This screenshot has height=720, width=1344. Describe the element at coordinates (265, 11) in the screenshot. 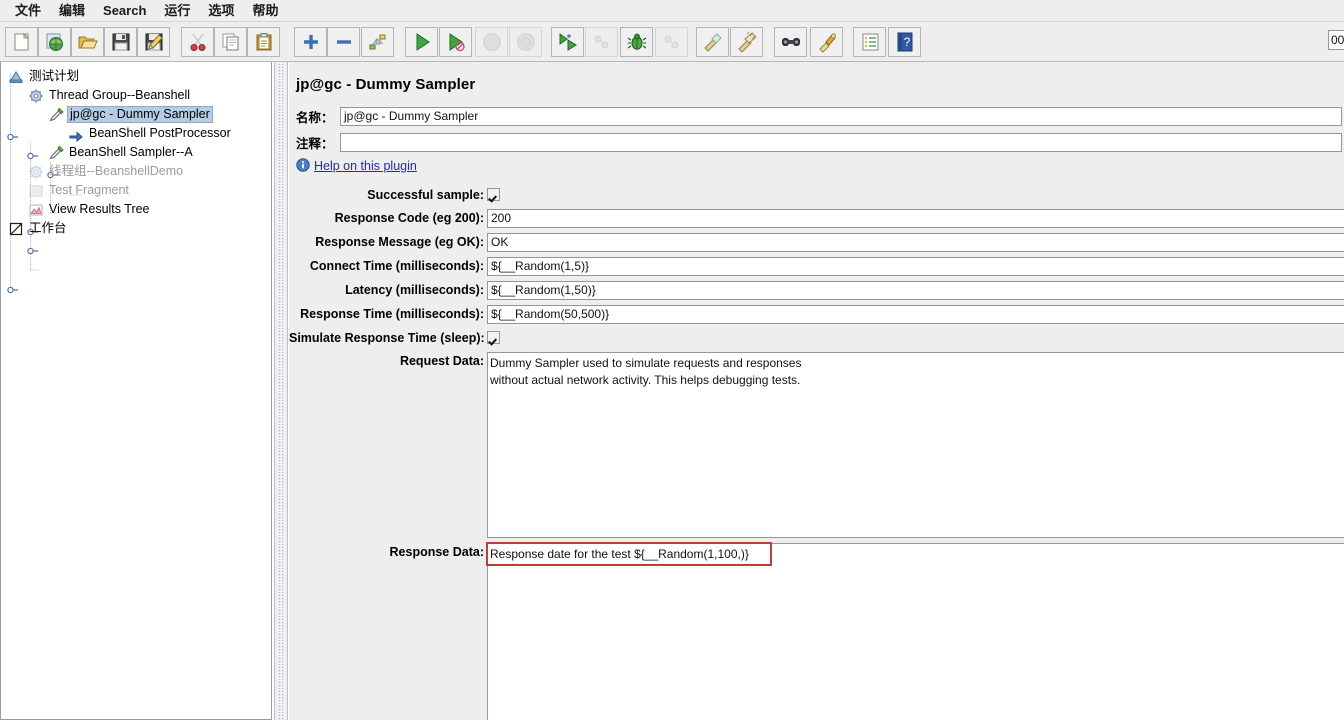

I see `menu-help: 帮助` at that location.